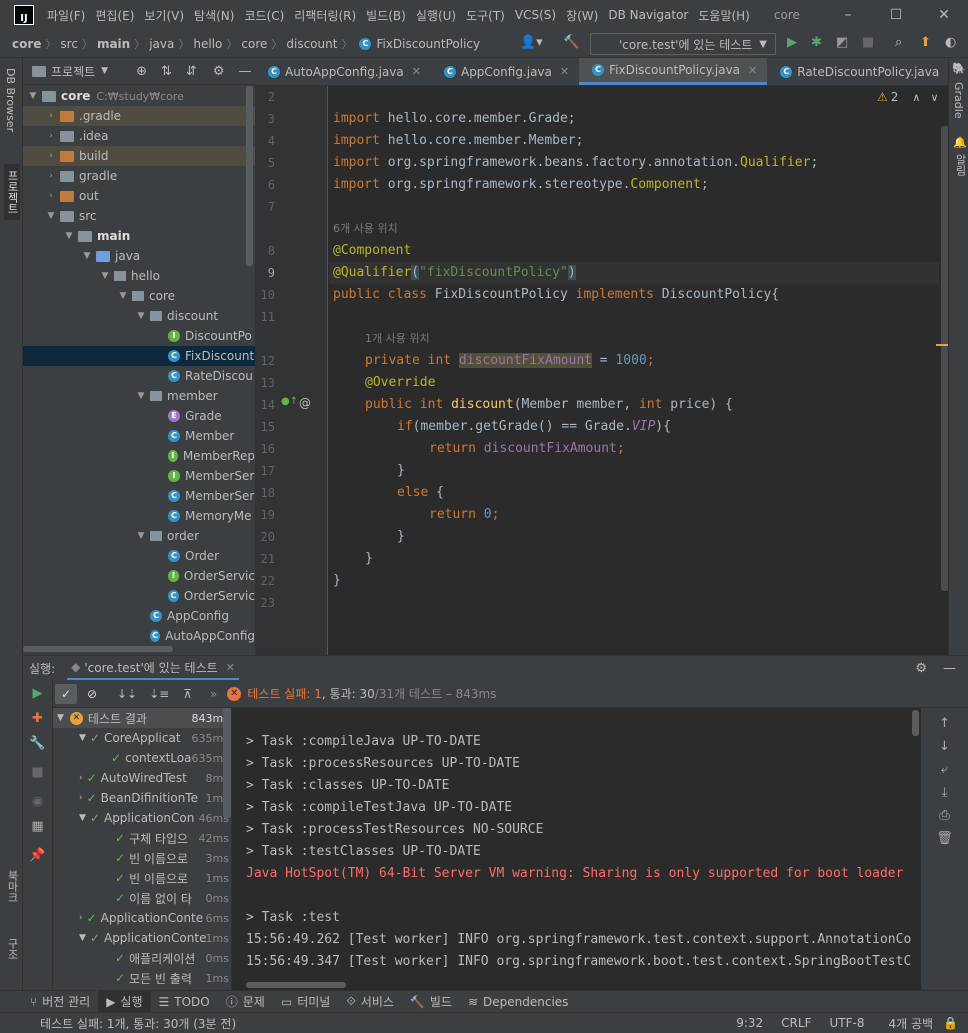 The width and height of the screenshot is (968, 1033). Describe the element at coordinates (139, 136) in the screenshot. I see `tree-node-idea: › .idea` at that location.